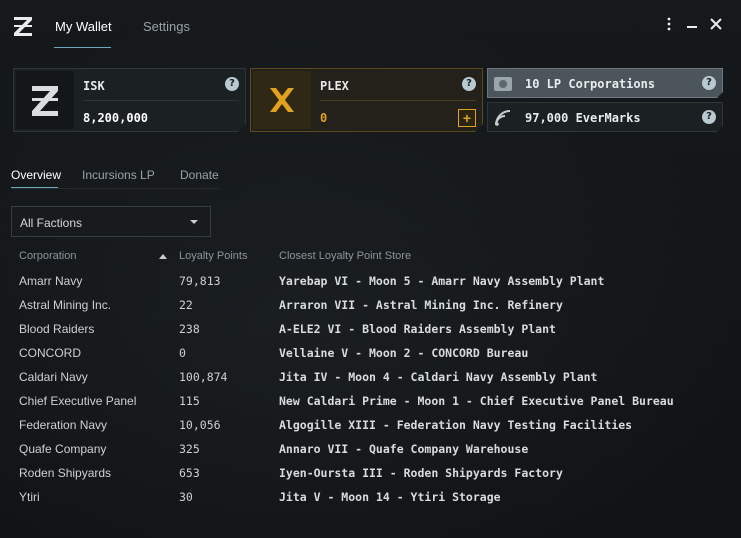  Describe the element at coordinates (404, 353) in the screenshot. I see `store-cell: Vellaine V - Moon 2 - CONCORD Bureau` at that location.